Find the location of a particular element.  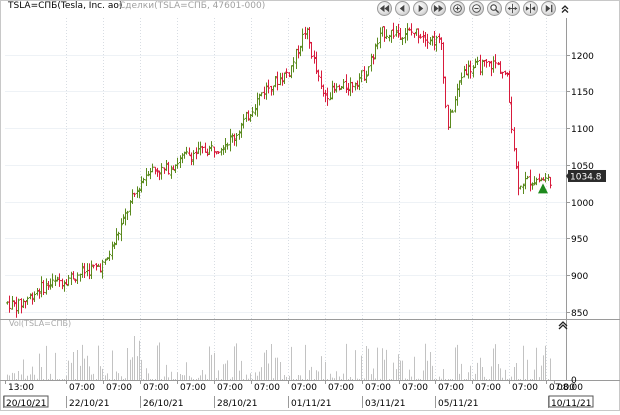

bar-end-button is located at coordinates (548, 8).